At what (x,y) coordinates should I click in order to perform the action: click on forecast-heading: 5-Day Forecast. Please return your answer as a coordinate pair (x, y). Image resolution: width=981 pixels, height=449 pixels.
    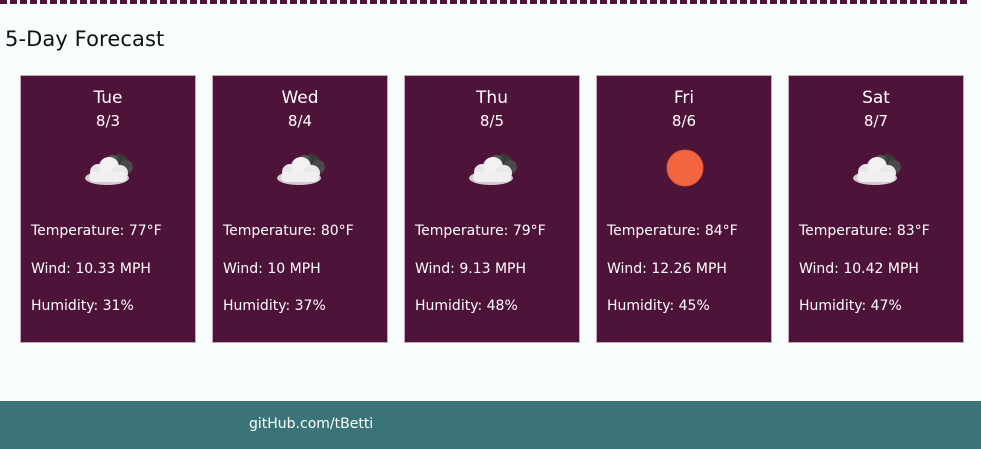
    Looking at the image, I should click on (85, 39).